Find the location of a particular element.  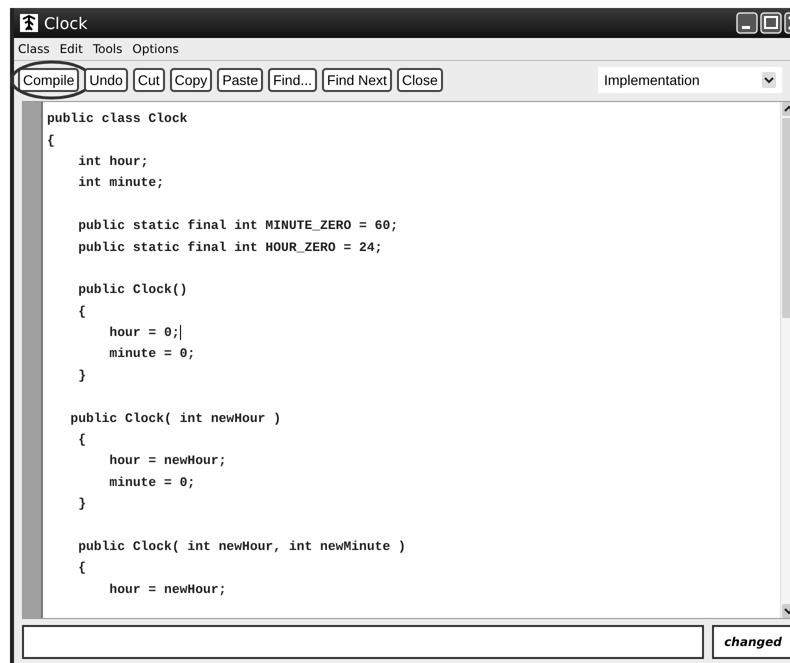

menu-item: Edit is located at coordinates (71, 49).